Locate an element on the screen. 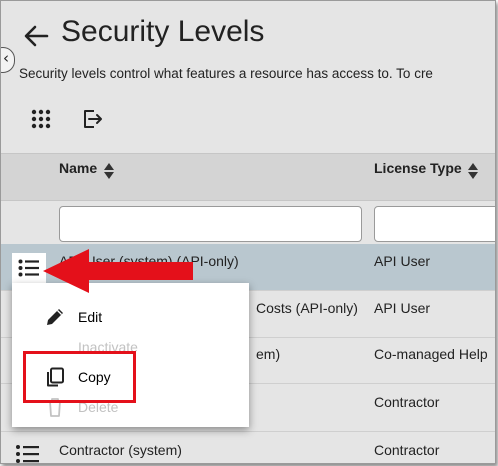 This screenshot has width=498, height=466. column-header-label: Name is located at coordinates (78, 168).